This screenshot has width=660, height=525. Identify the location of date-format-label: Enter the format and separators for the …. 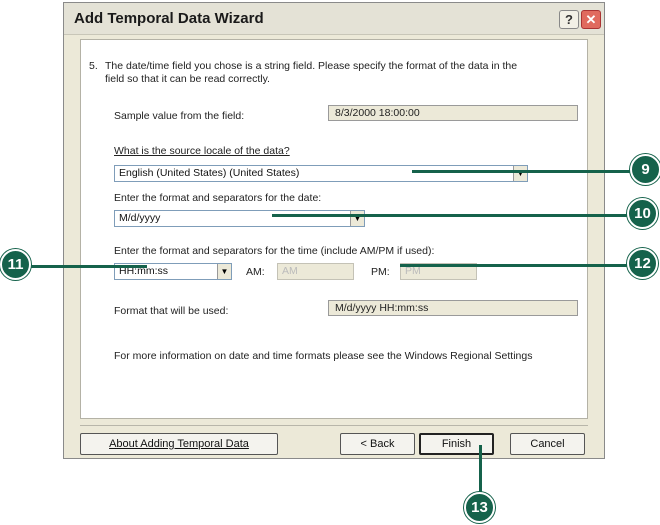
(218, 198).